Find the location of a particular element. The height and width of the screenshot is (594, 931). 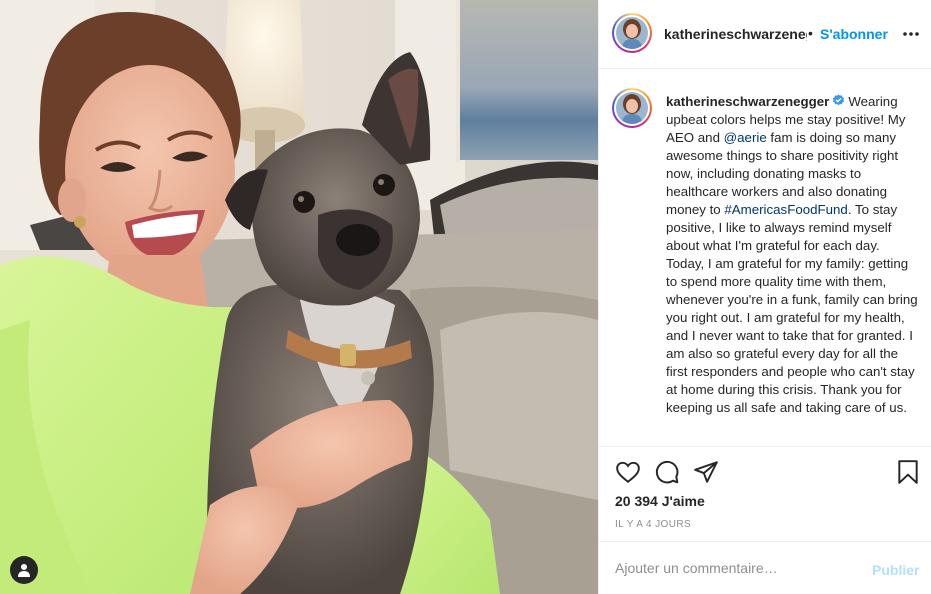

verified-badge-icon is located at coordinates (839, 100).